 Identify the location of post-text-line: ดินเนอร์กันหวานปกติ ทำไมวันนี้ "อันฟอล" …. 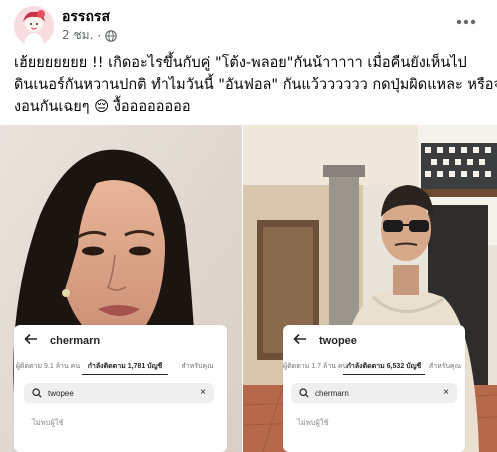
(255, 85).